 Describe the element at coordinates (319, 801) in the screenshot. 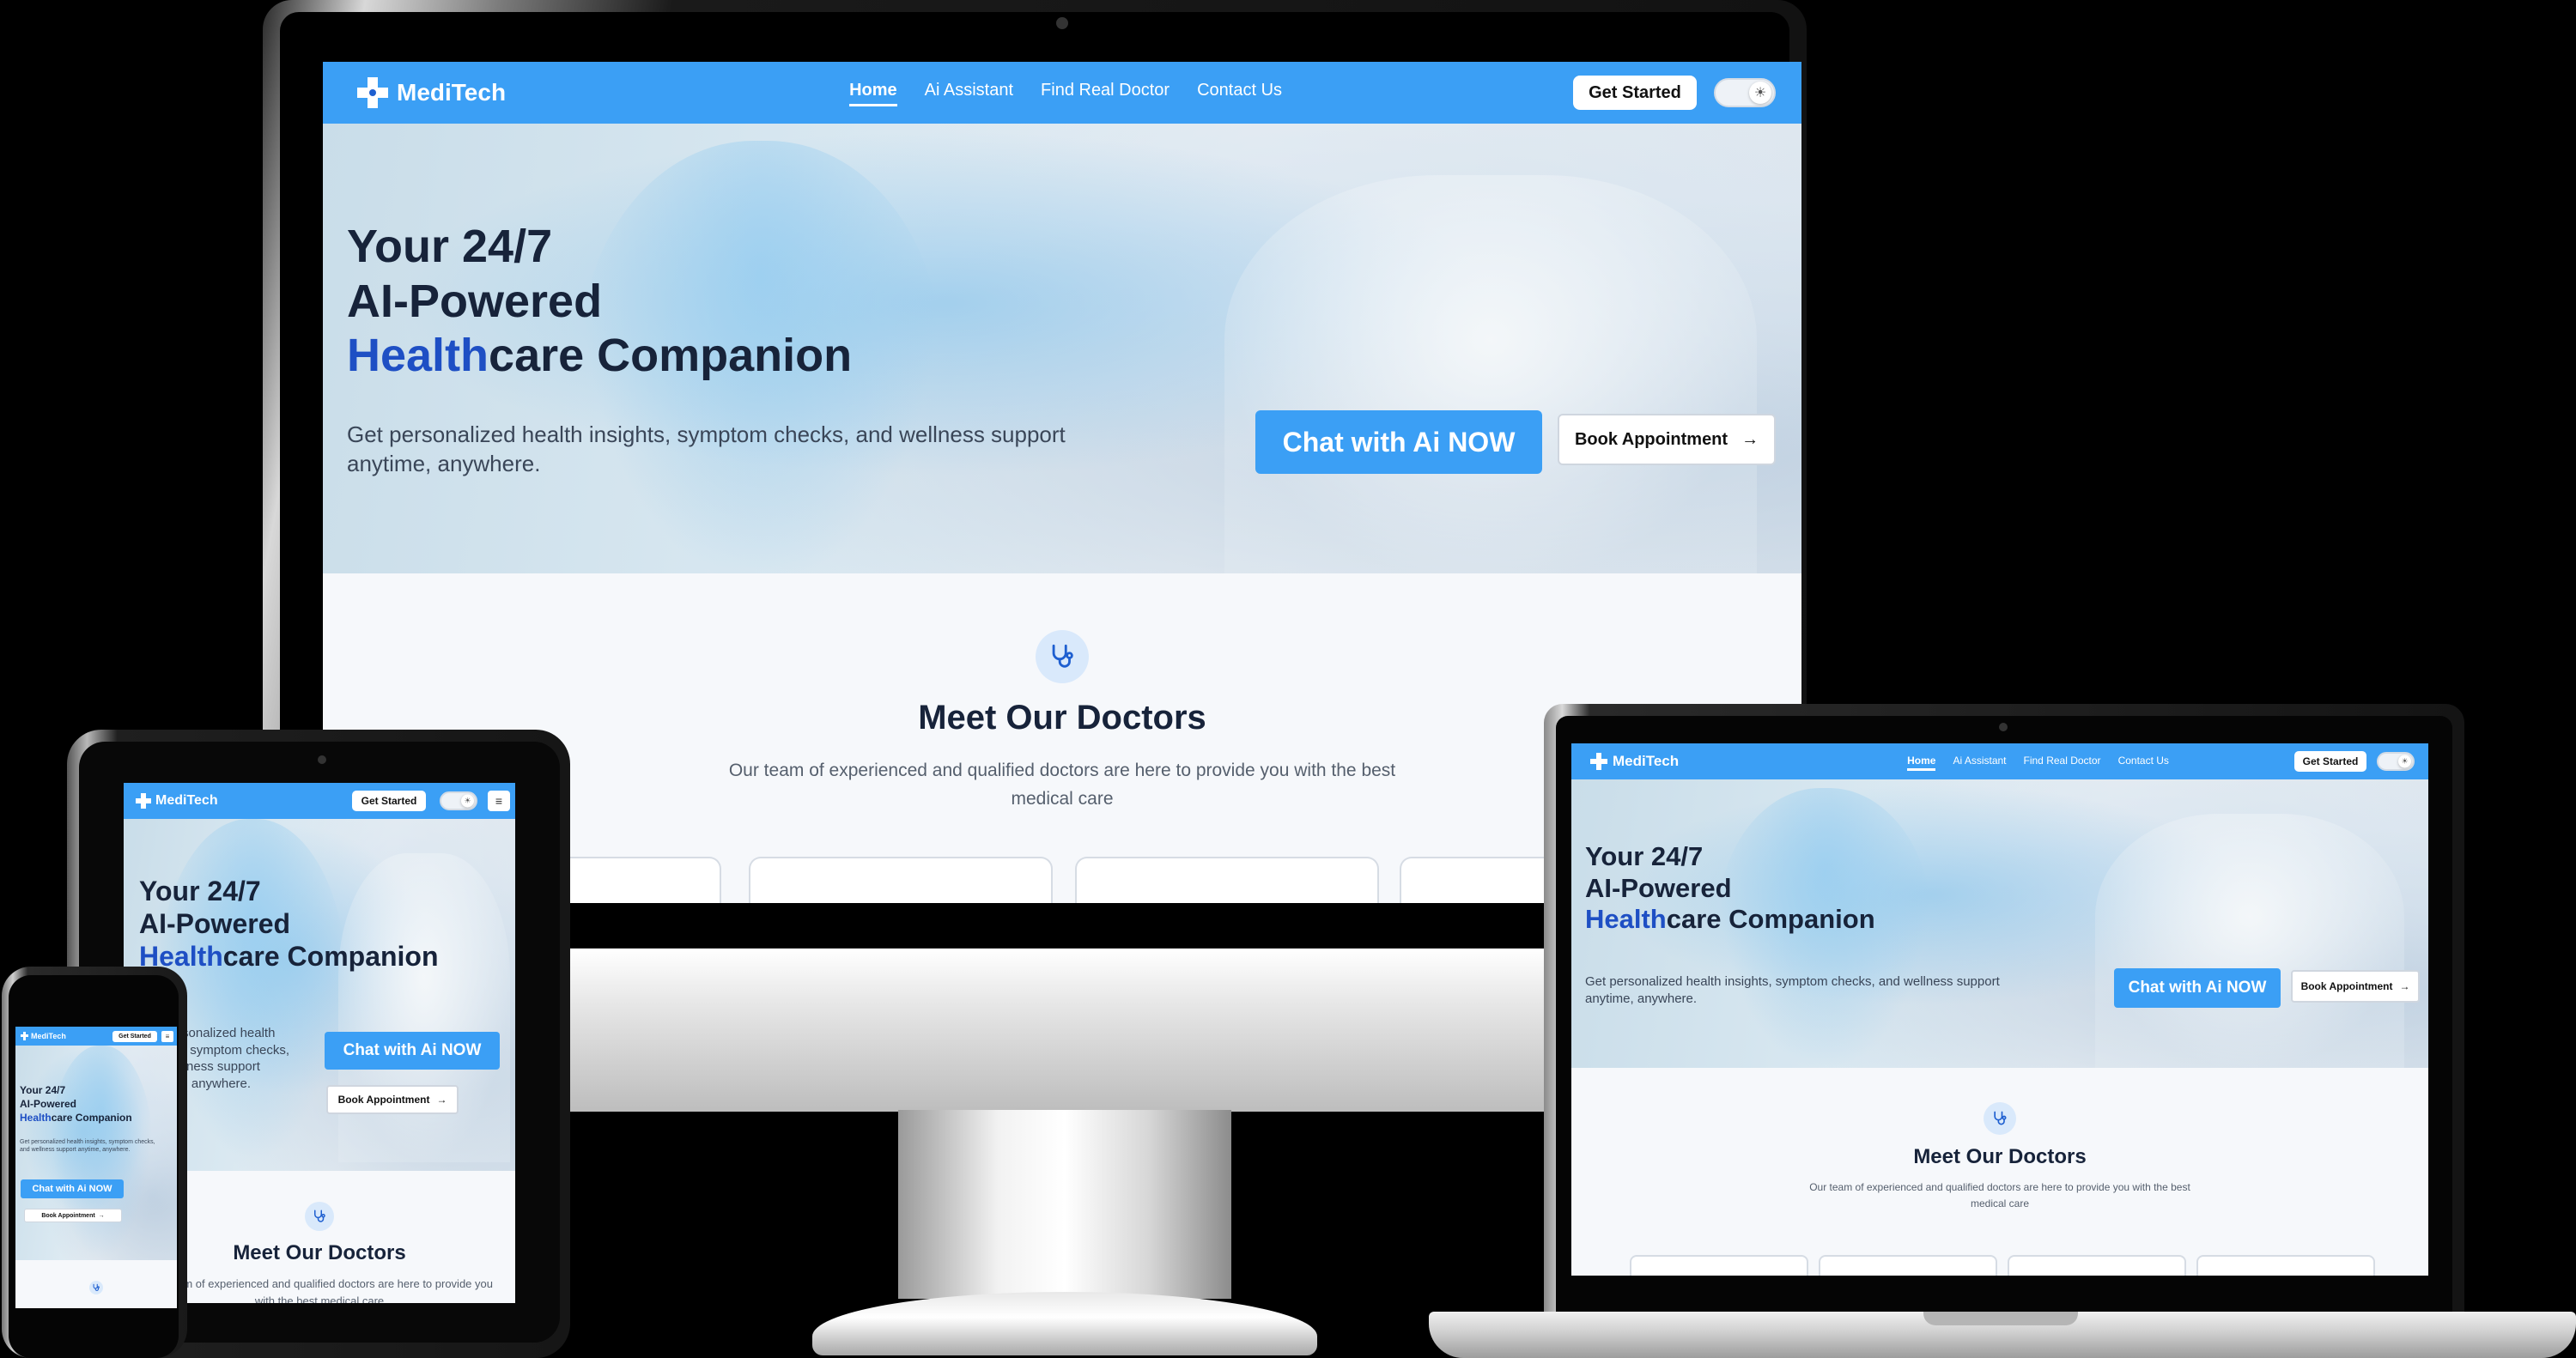

I see `navbar: MediTech Get Started ☀ ≡` at that location.